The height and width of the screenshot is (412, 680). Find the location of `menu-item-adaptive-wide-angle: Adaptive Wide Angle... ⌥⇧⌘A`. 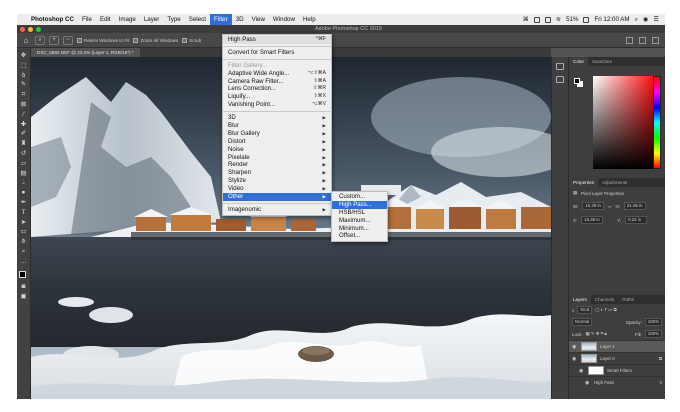

menu-item-adaptive-wide-angle: Adaptive Wide Angle... ⌥⇧⌘A is located at coordinates (277, 74).